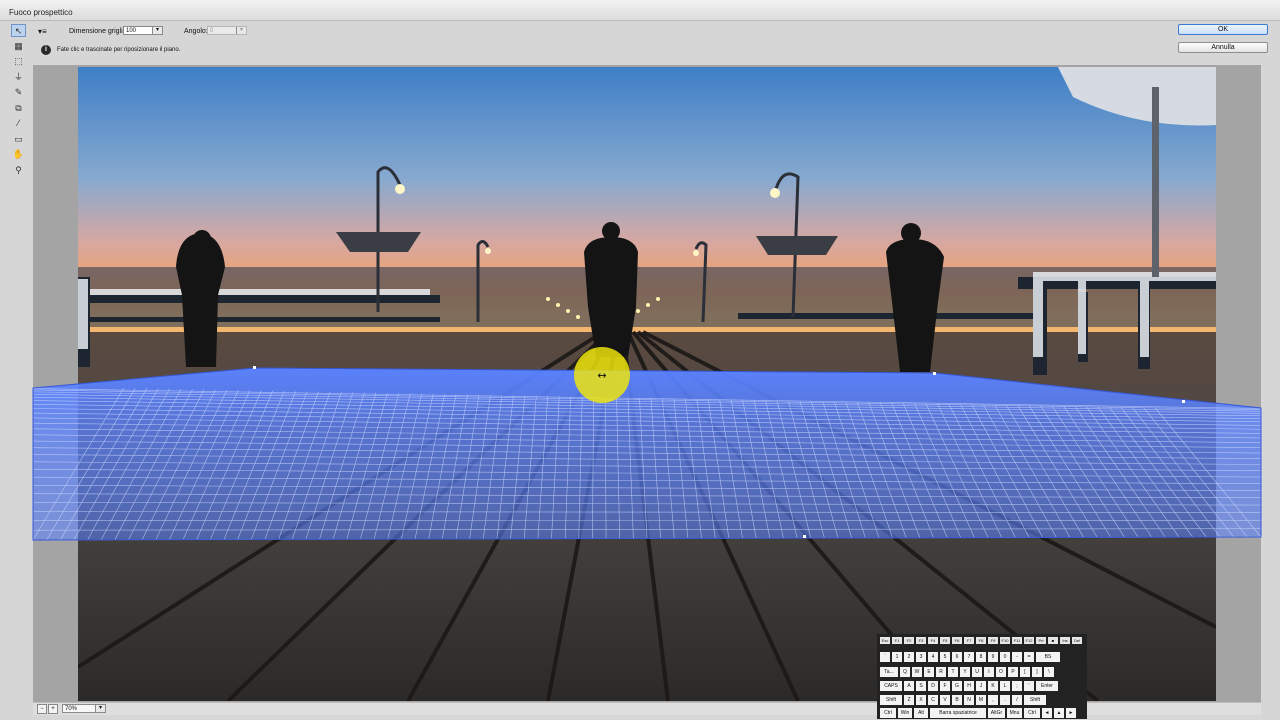  What do you see at coordinates (993, 686) in the screenshot?
I see `key-k: K` at bounding box center [993, 686].